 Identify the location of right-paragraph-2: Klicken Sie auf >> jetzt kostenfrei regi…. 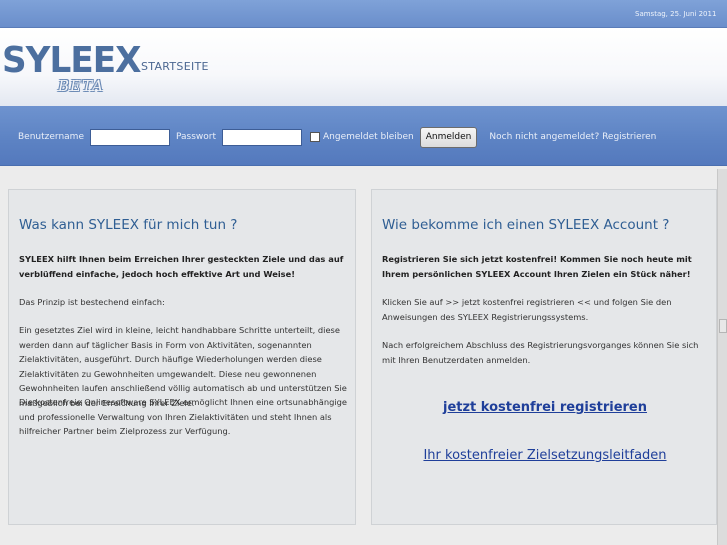
(527, 309).